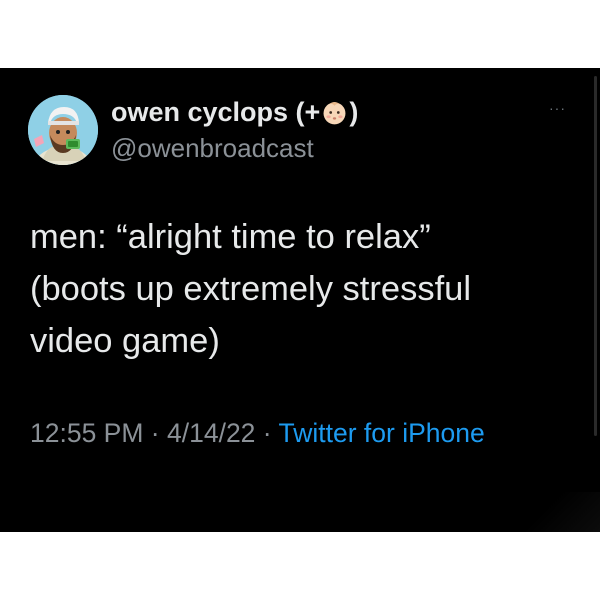 The image size is (600, 600). Describe the element at coordinates (234, 130) in the screenshot. I see `user-names: owen cyclops (+ ) @owenbroadcast` at that location.